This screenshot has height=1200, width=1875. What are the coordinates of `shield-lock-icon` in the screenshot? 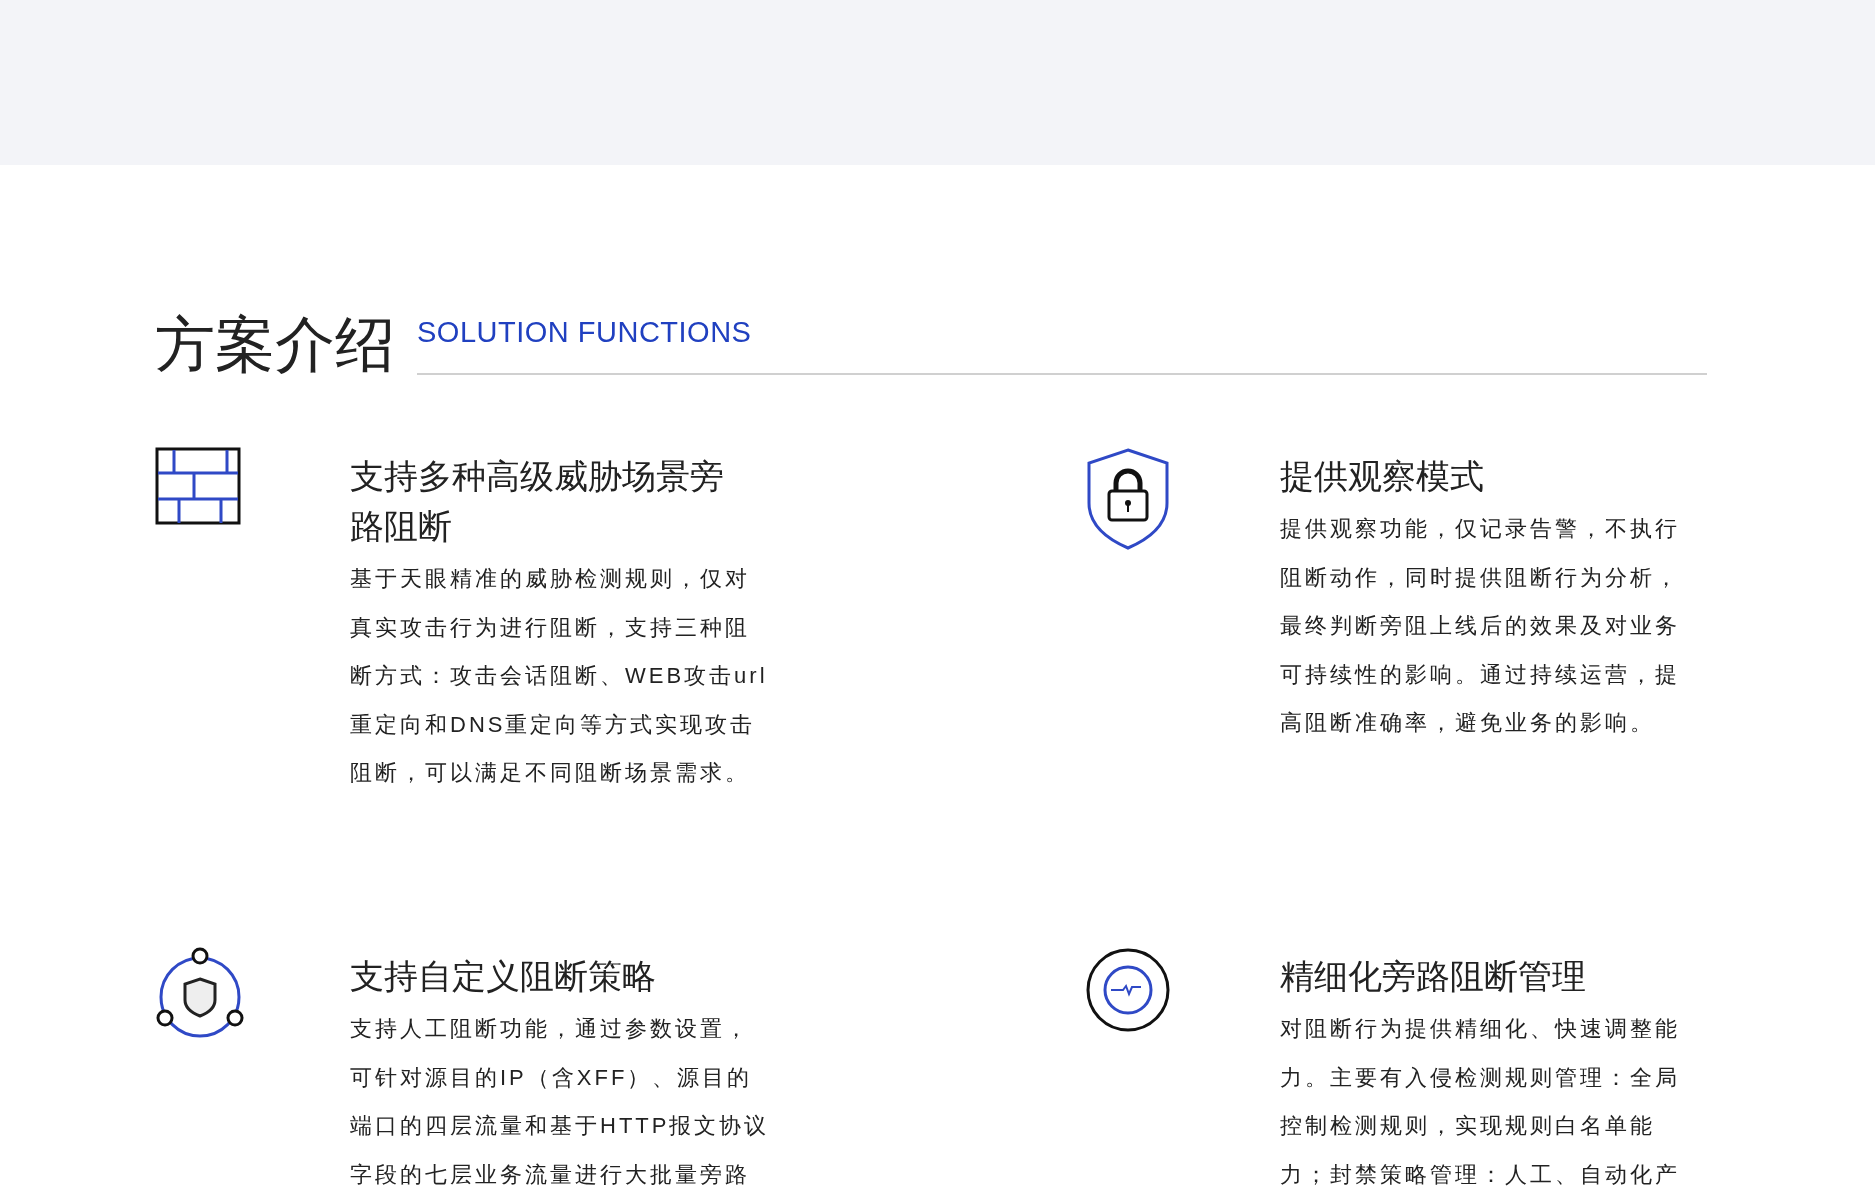 It's located at (1128, 499).